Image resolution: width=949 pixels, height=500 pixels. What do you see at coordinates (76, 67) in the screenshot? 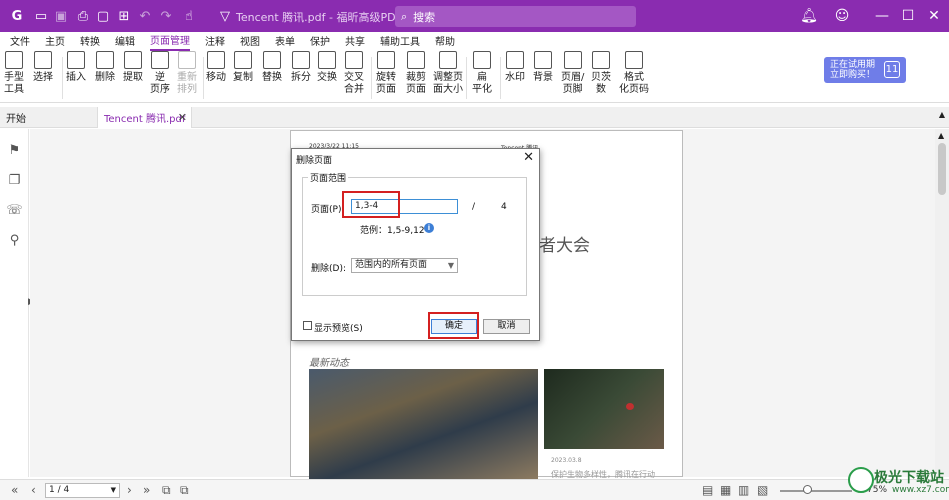
I see `ribbon-button-insert-page: 插入` at bounding box center [76, 67].